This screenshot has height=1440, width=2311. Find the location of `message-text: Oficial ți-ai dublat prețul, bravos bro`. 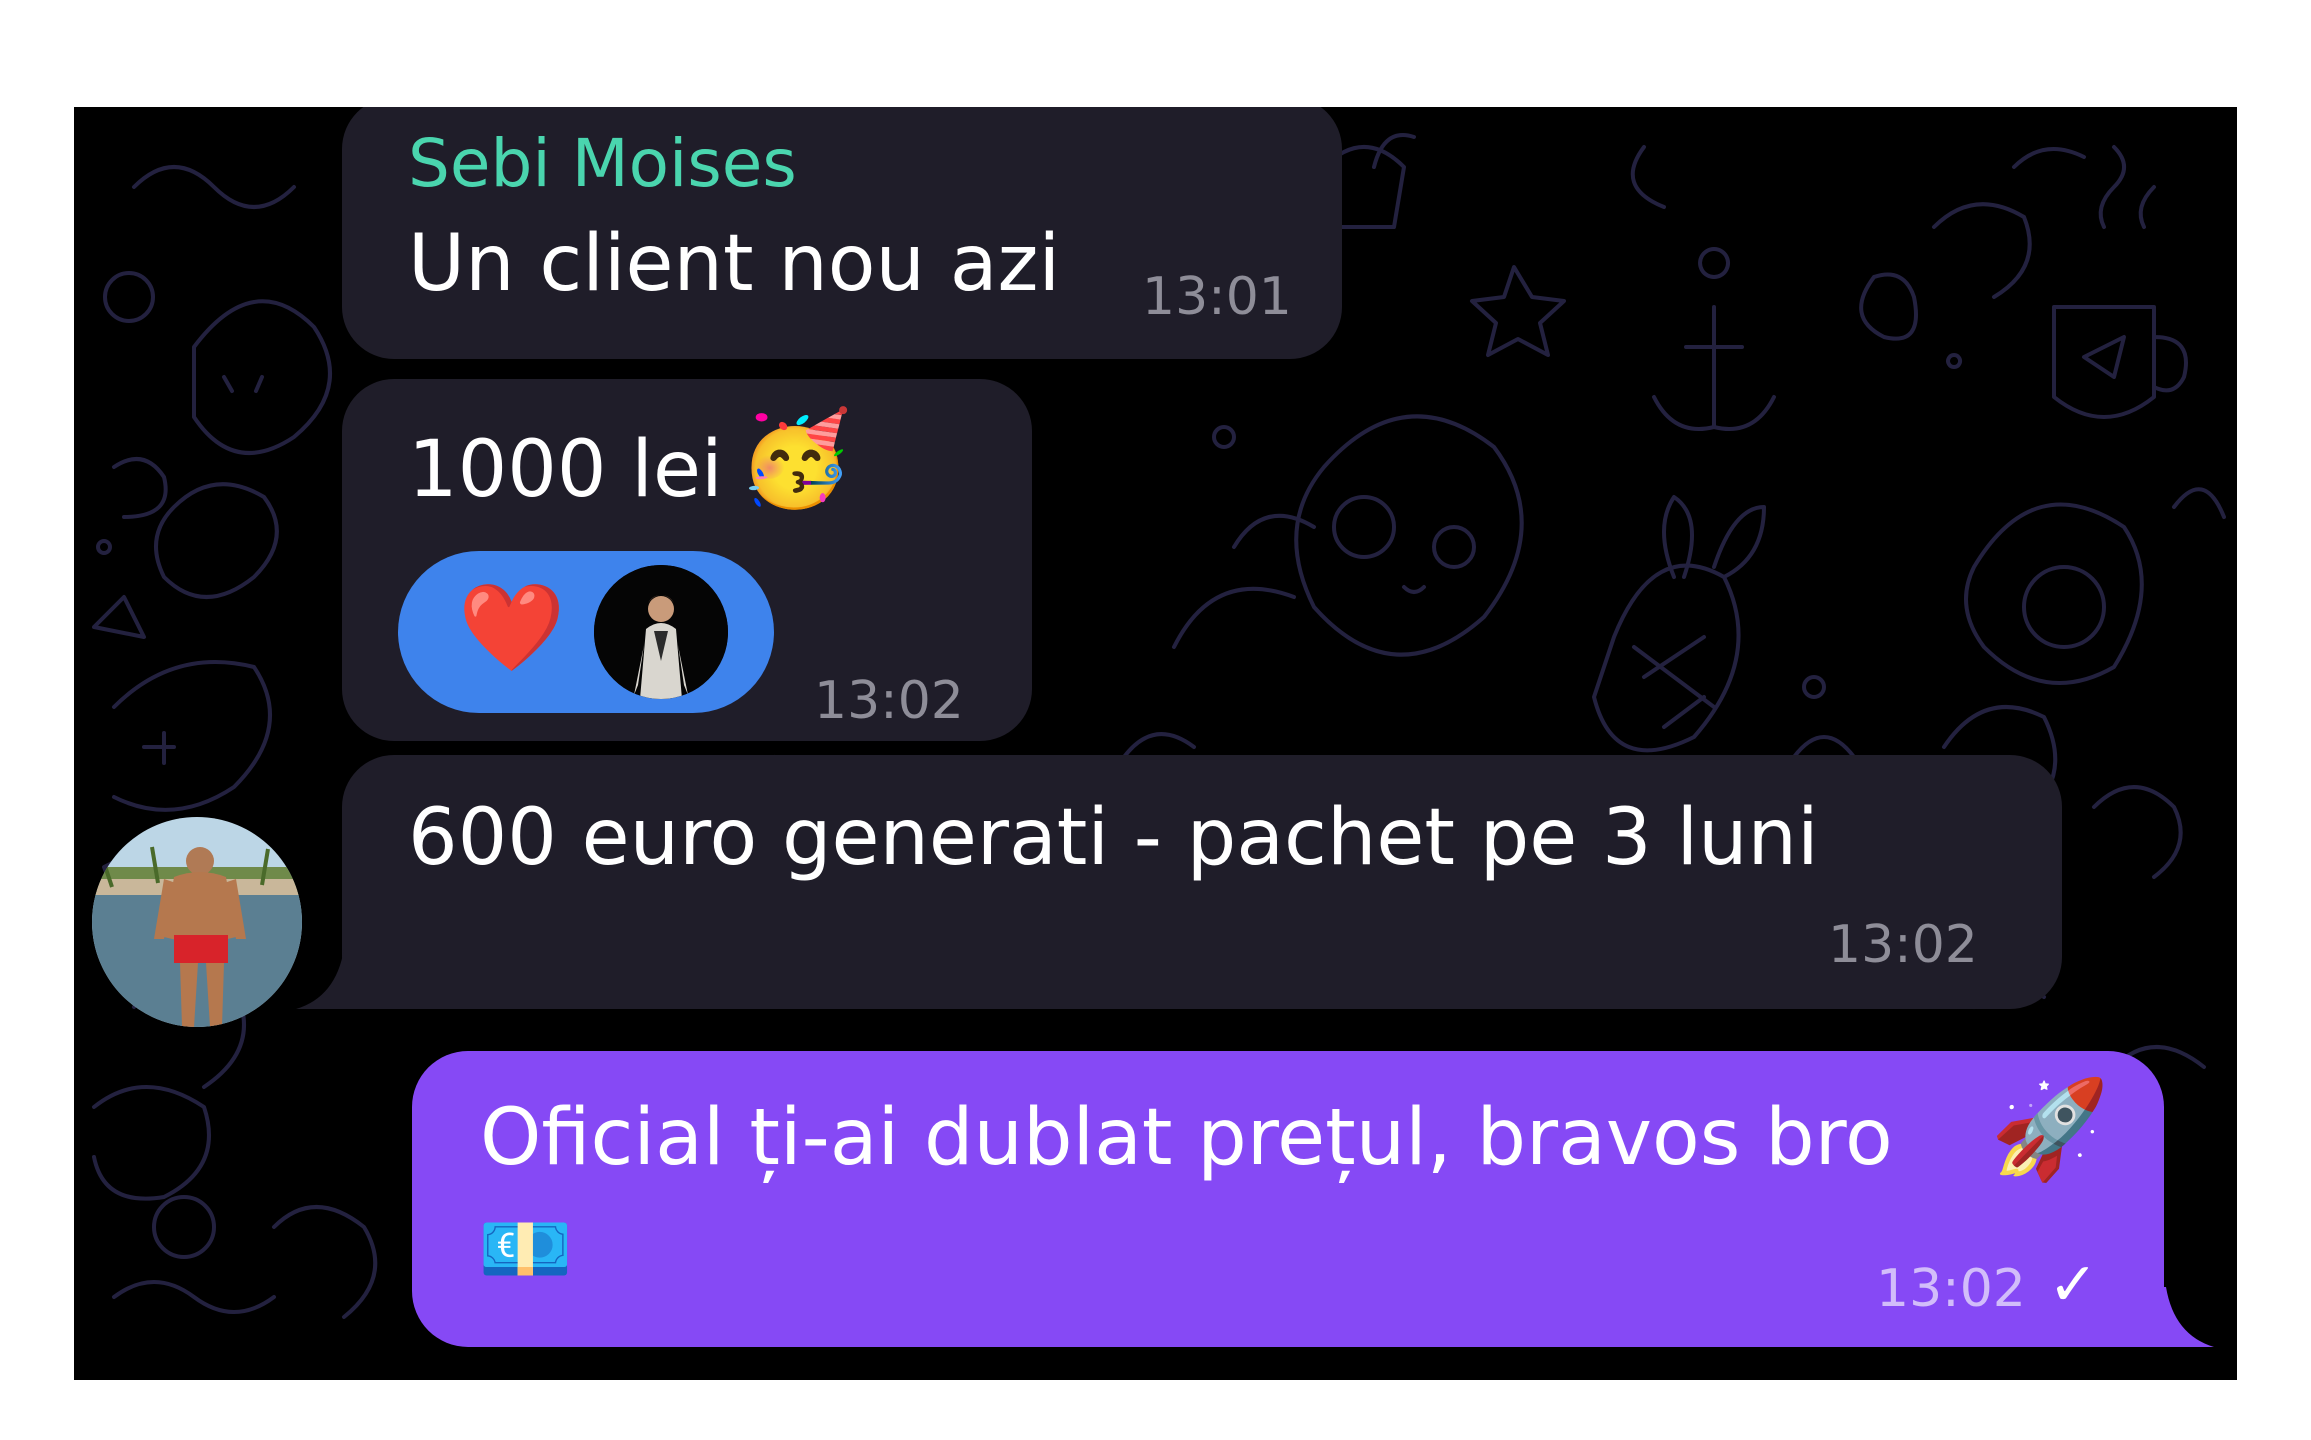

message-text: Oficial ți-ai dublat prețul, bravos bro is located at coordinates (1186, 1138).